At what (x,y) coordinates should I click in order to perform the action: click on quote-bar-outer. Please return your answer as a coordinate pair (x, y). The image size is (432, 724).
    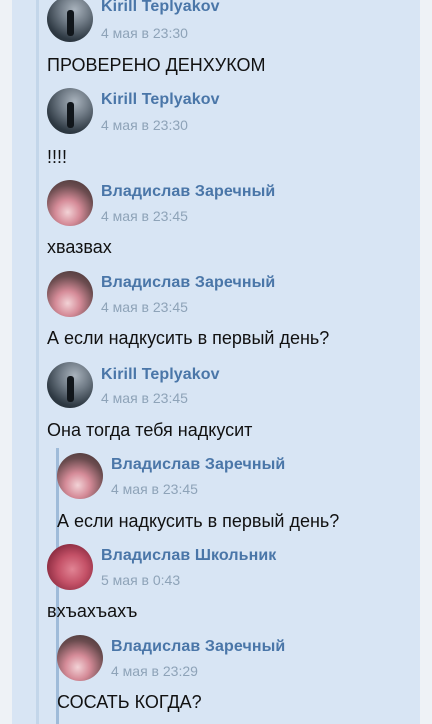
    Looking at the image, I should click on (37, 362).